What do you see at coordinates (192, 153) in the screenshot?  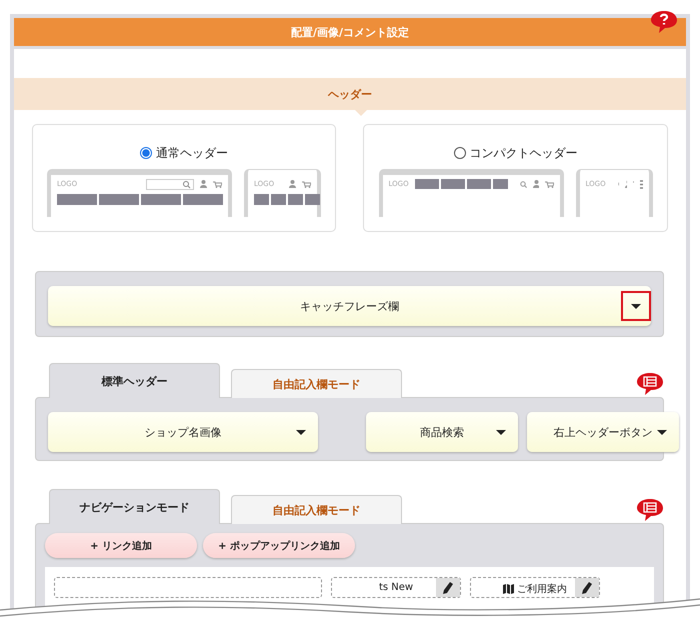 I see `option-label: 通常ヘッダー` at bounding box center [192, 153].